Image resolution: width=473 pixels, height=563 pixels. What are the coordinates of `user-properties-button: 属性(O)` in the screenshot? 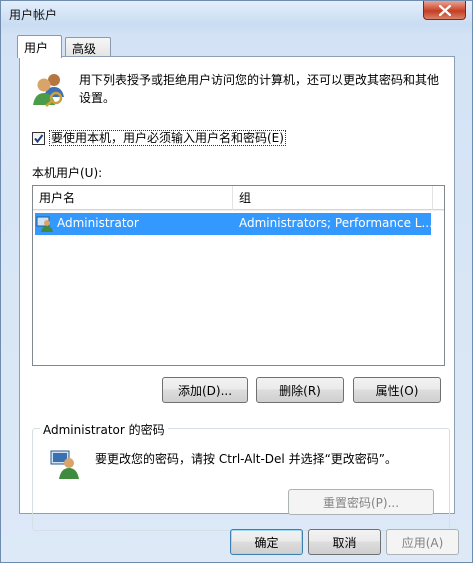 It's located at (397, 390).